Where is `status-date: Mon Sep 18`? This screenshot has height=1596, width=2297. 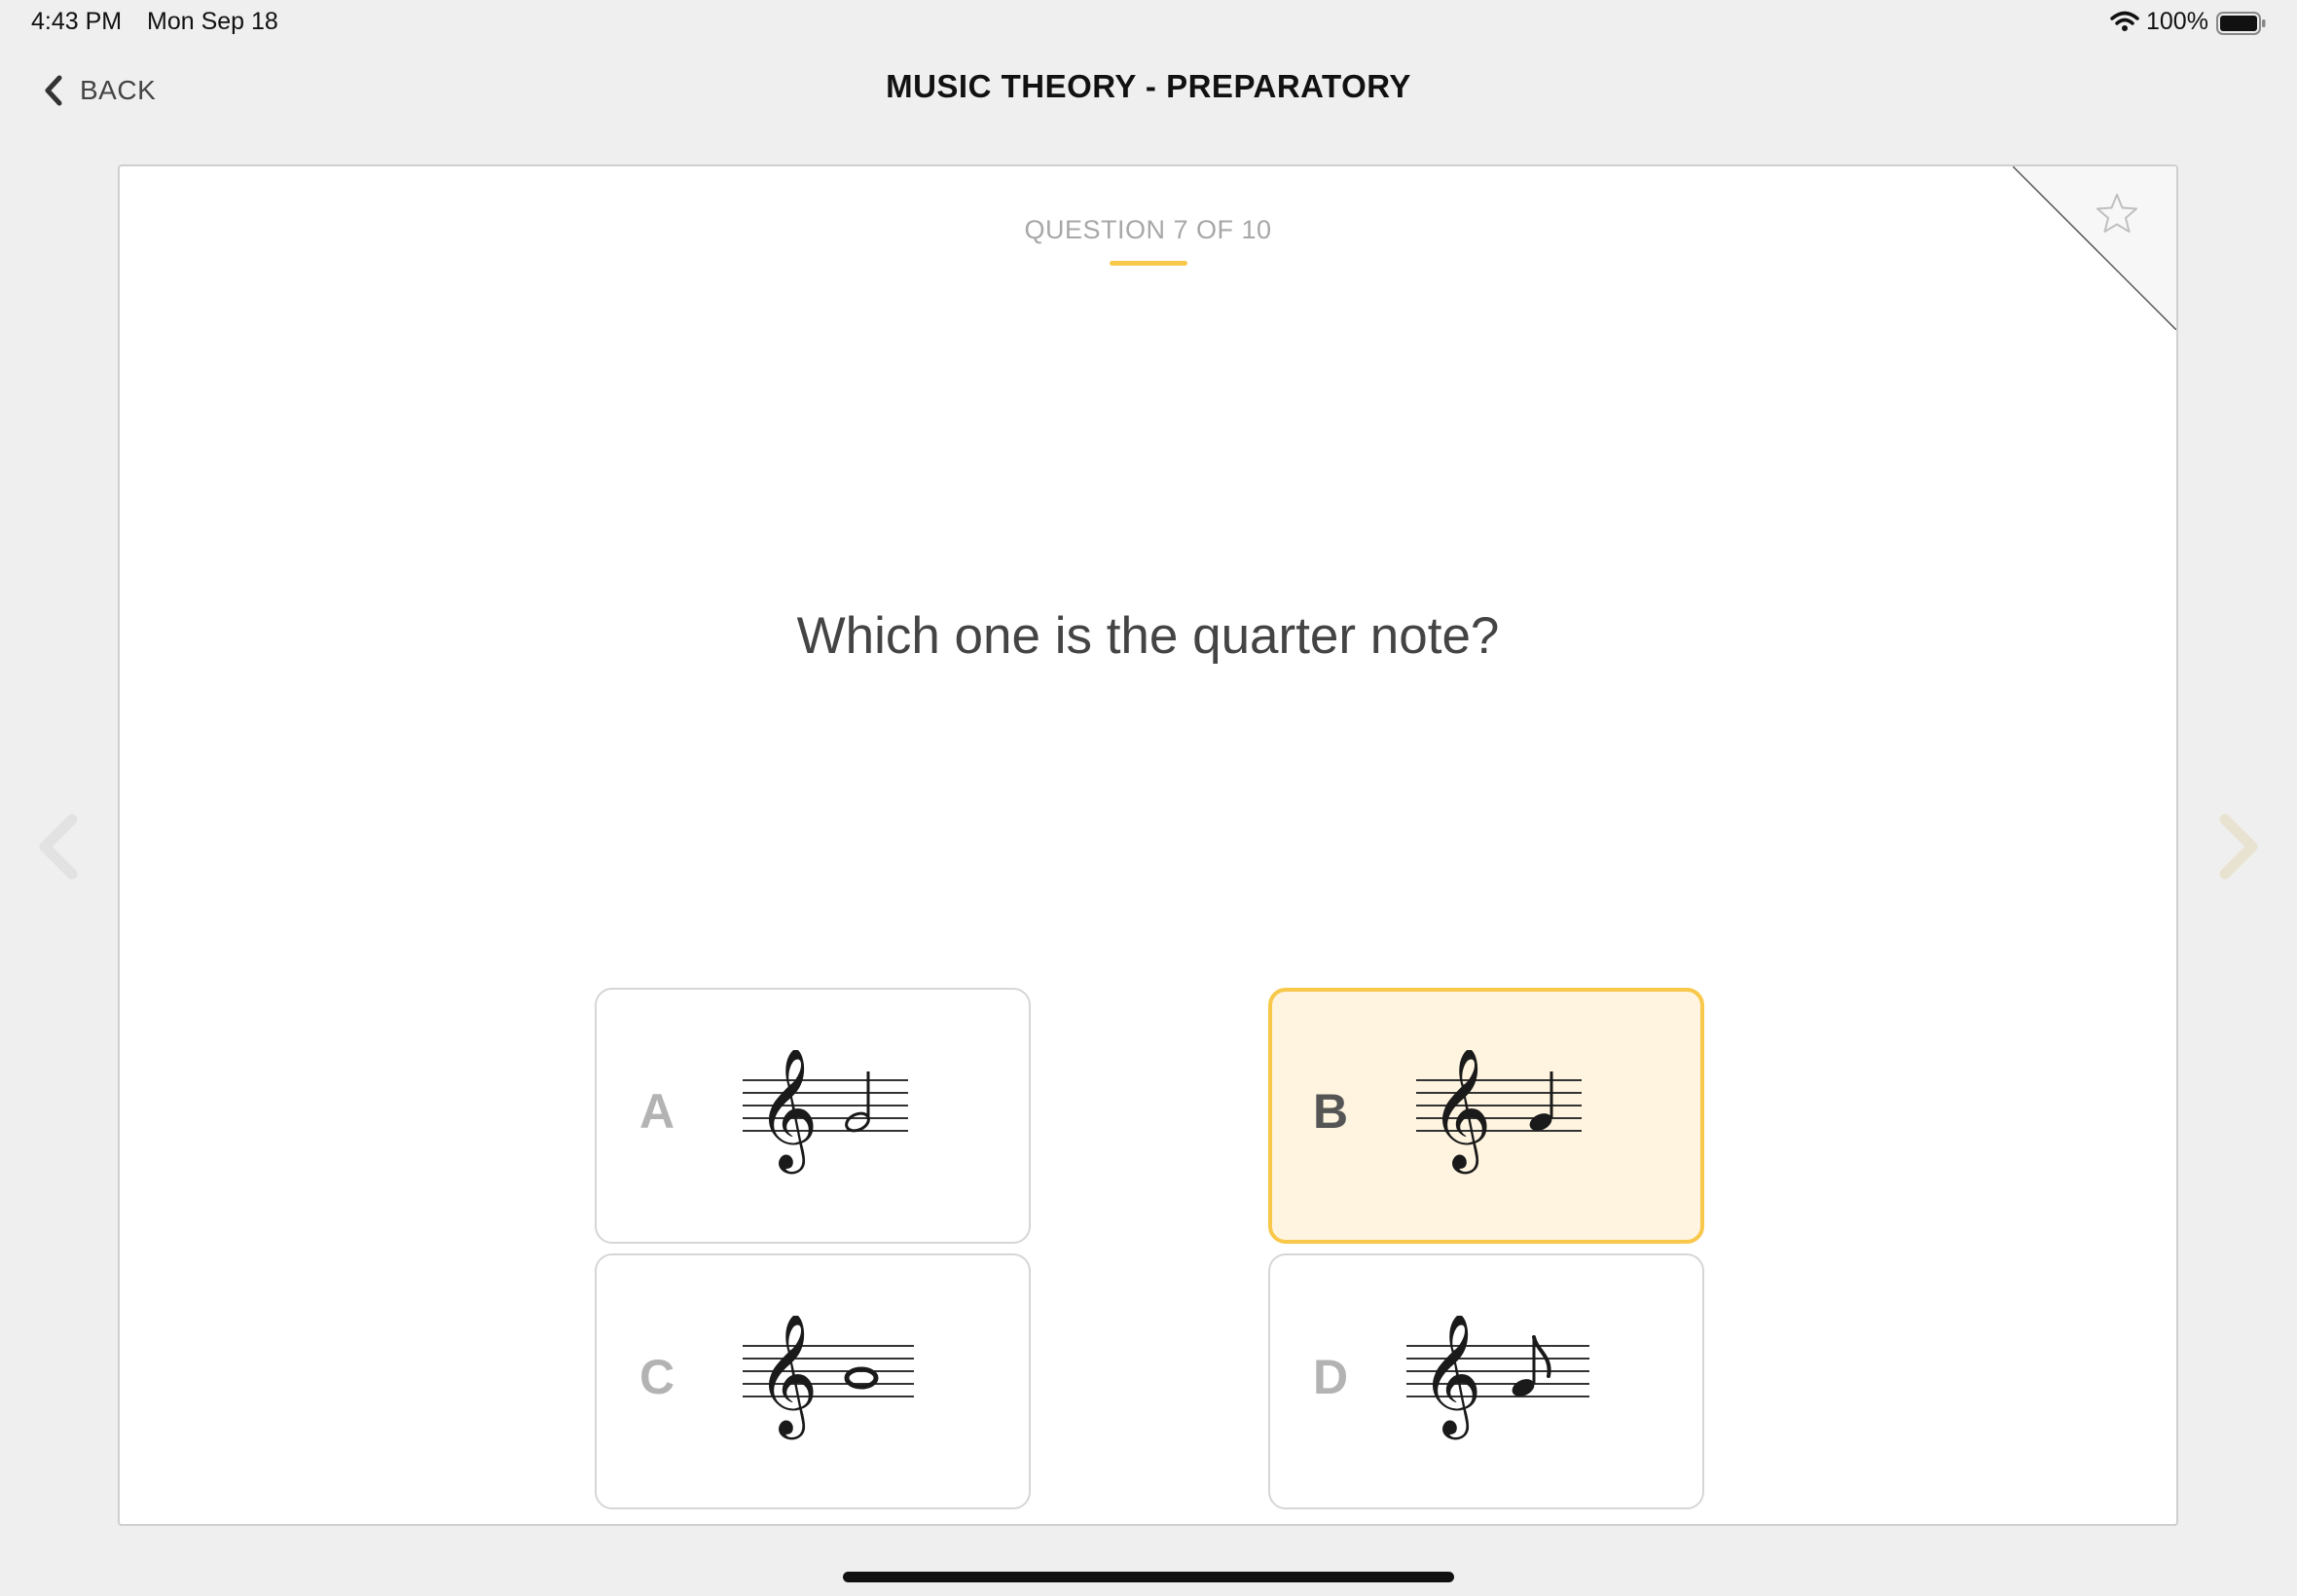 status-date: Mon Sep 18 is located at coordinates (212, 21).